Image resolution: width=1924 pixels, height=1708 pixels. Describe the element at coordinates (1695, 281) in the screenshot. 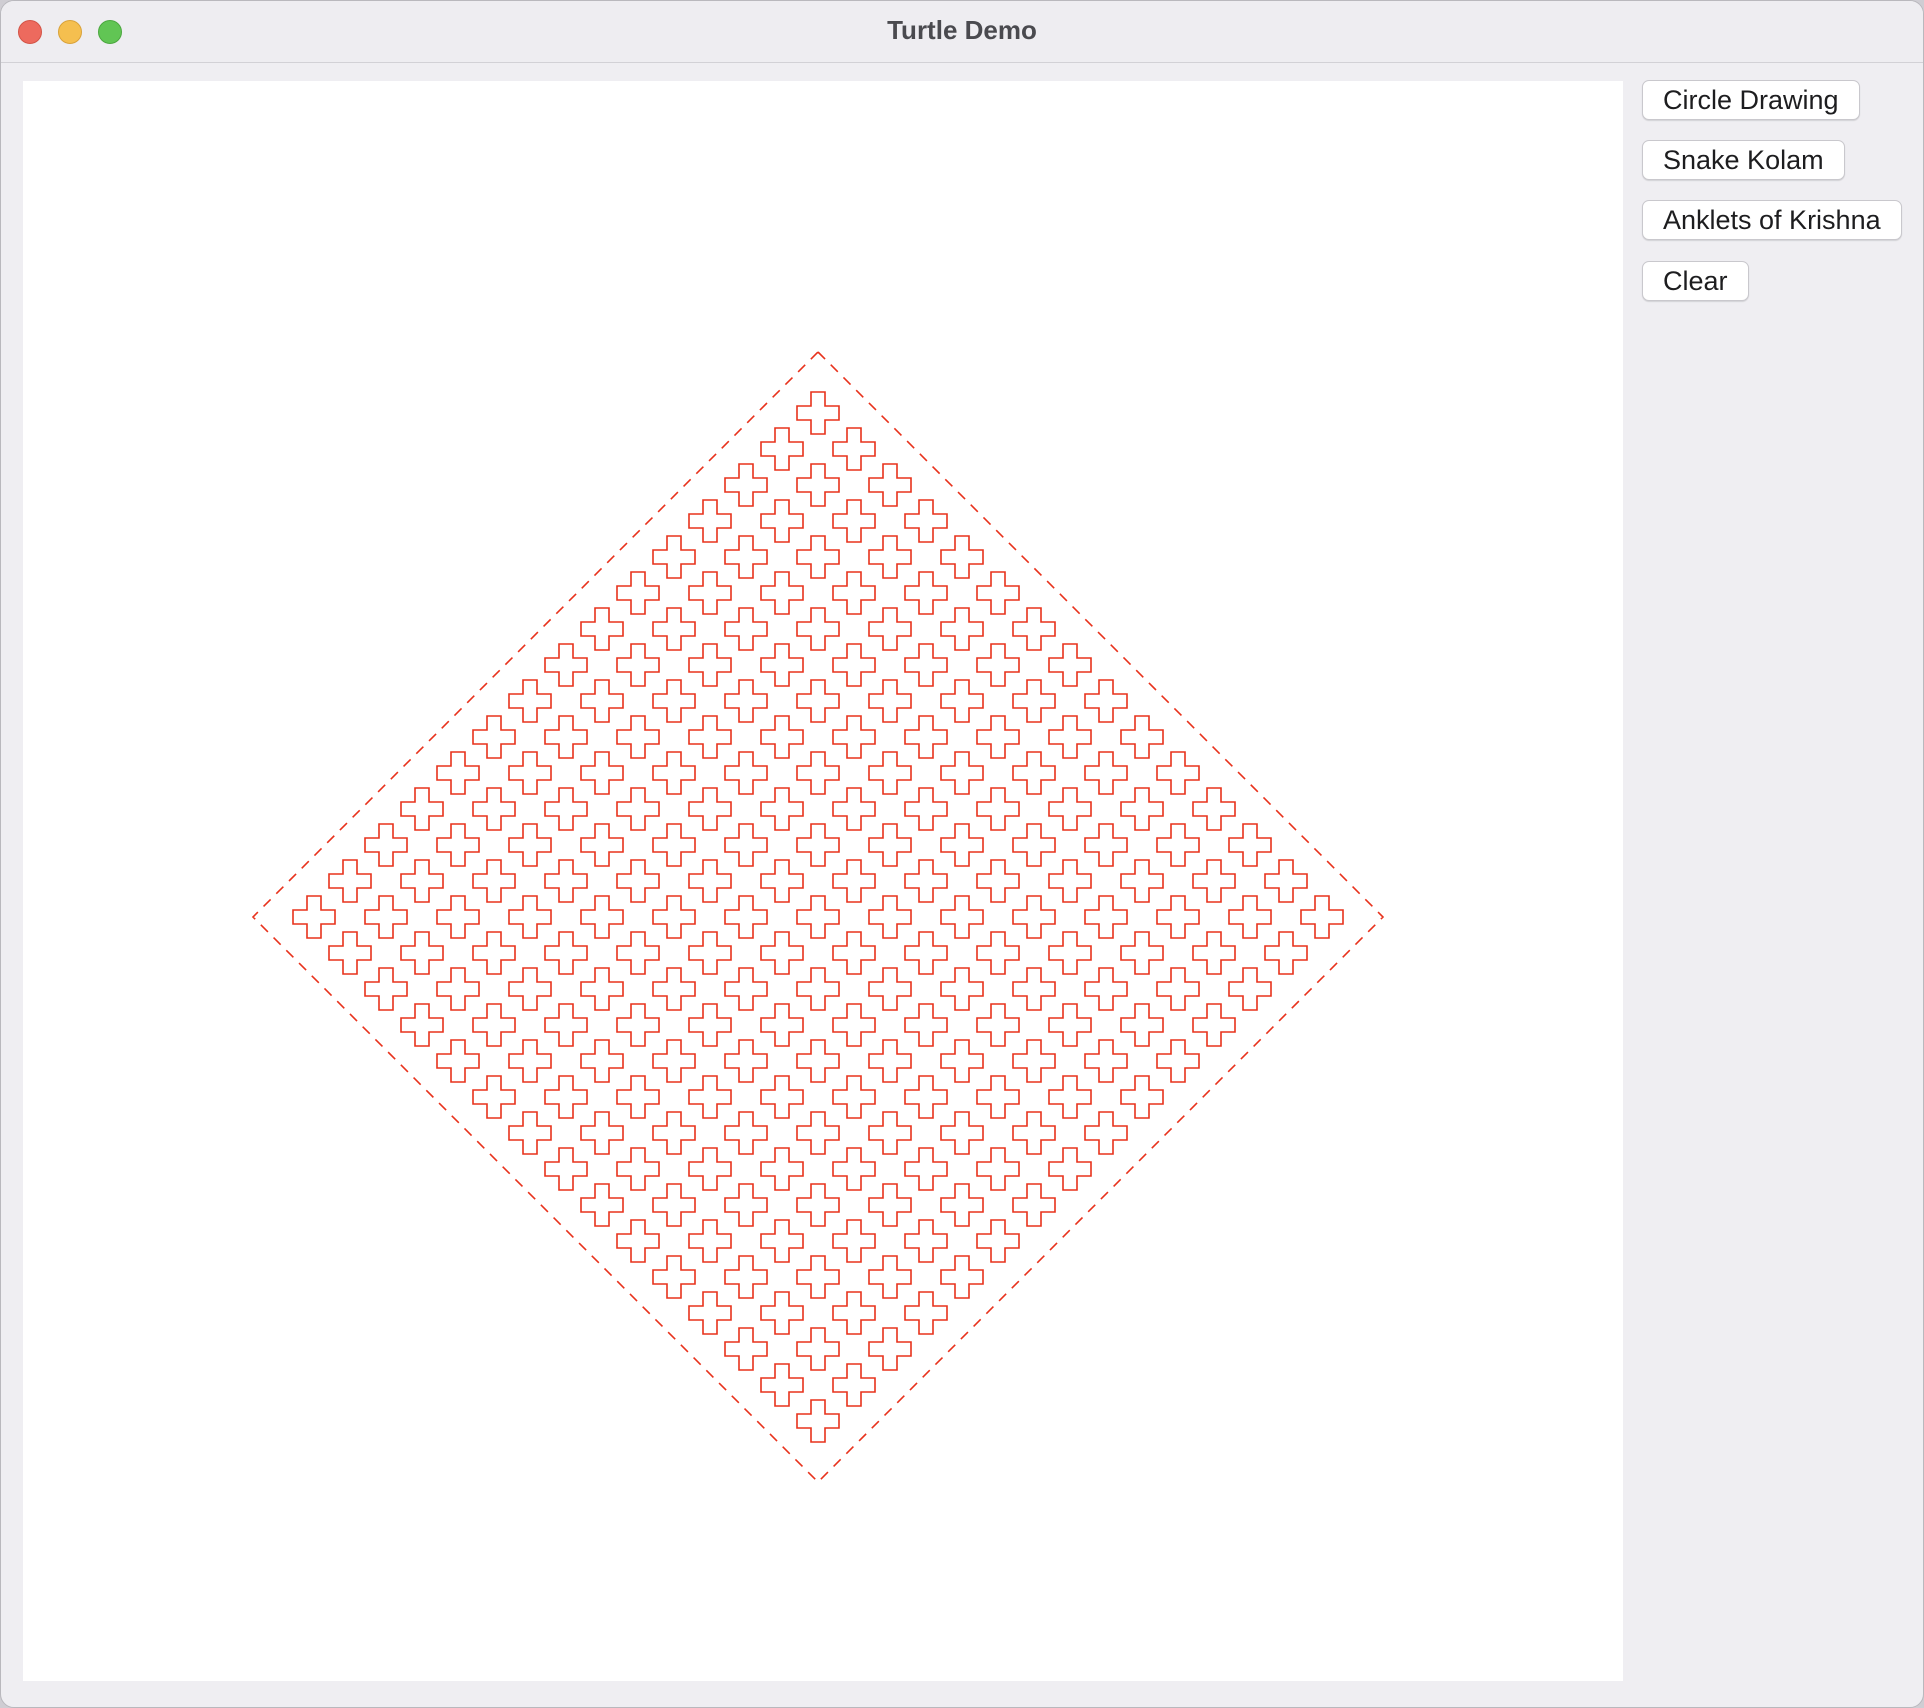

I see `clear-button: Clear` at that location.